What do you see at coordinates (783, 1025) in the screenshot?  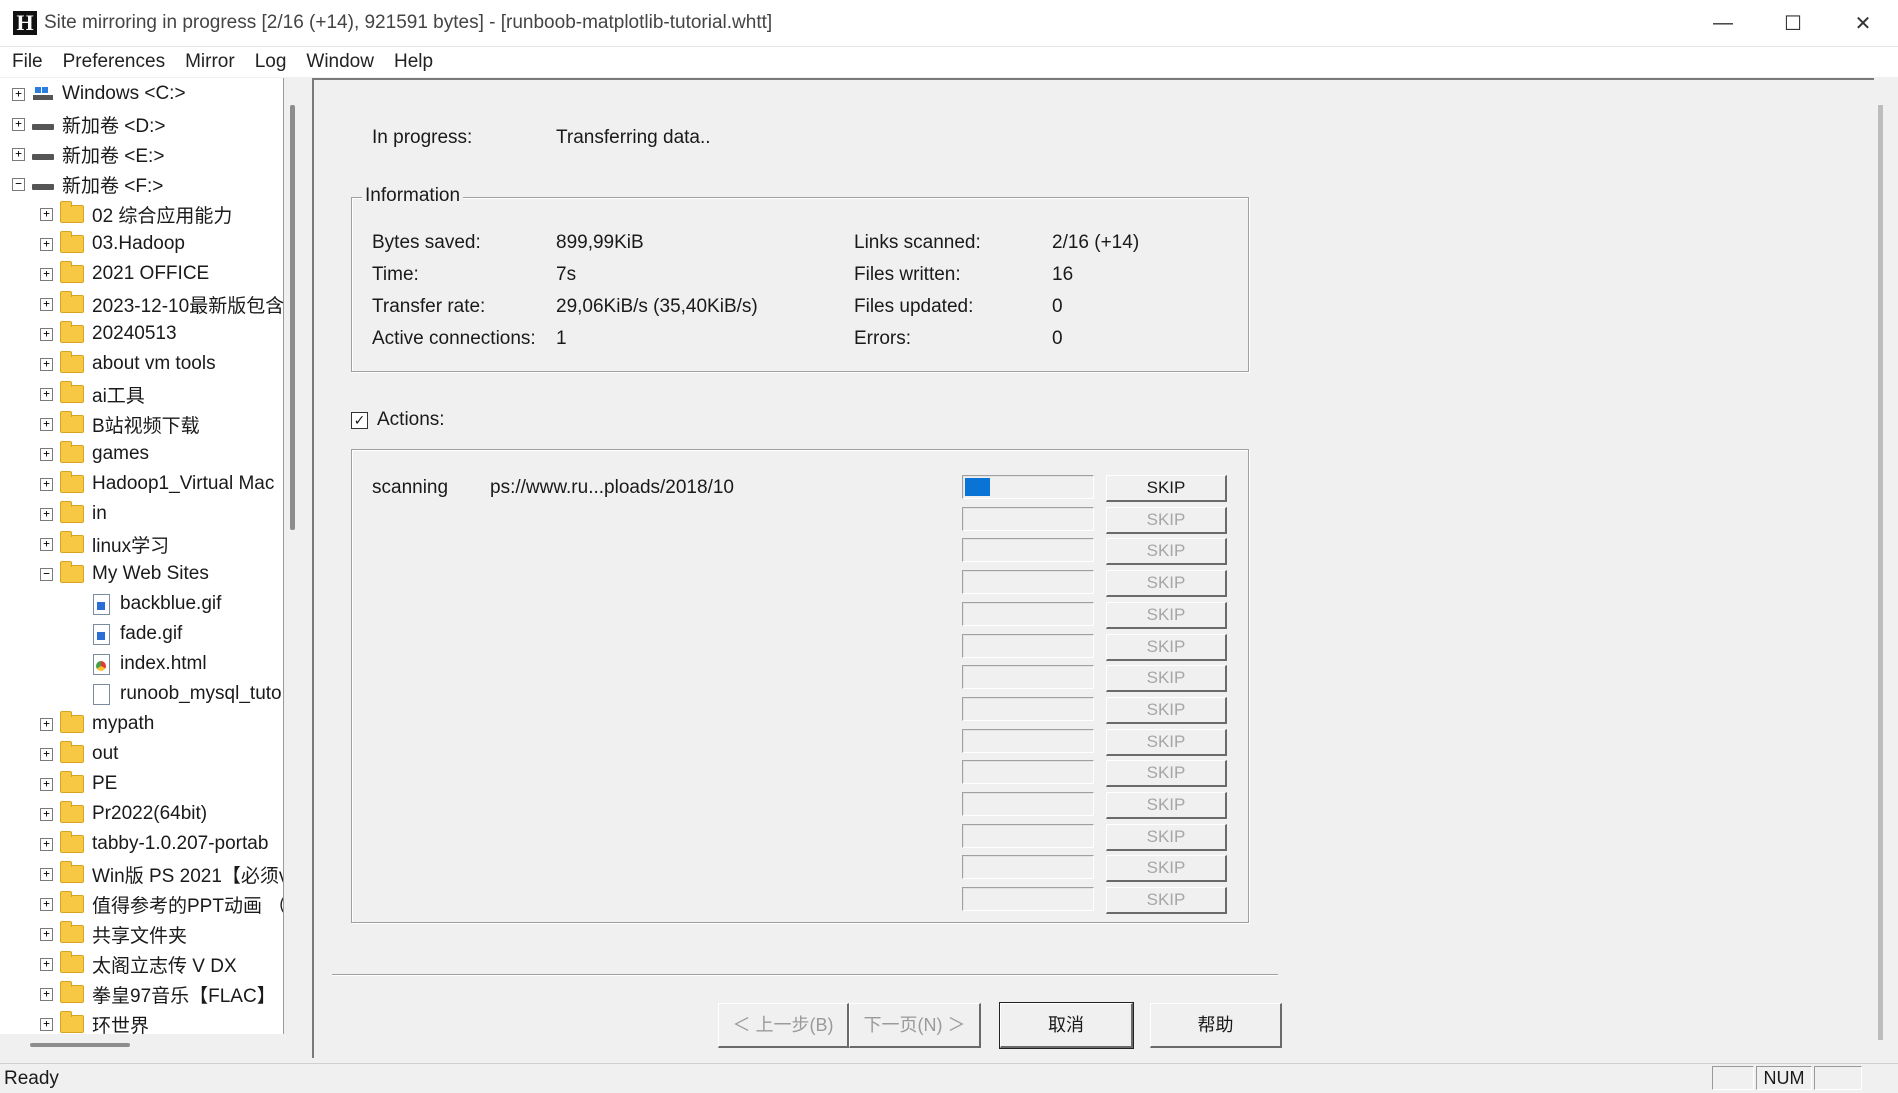 I see `back-button: ＜ 上一步(B)` at bounding box center [783, 1025].